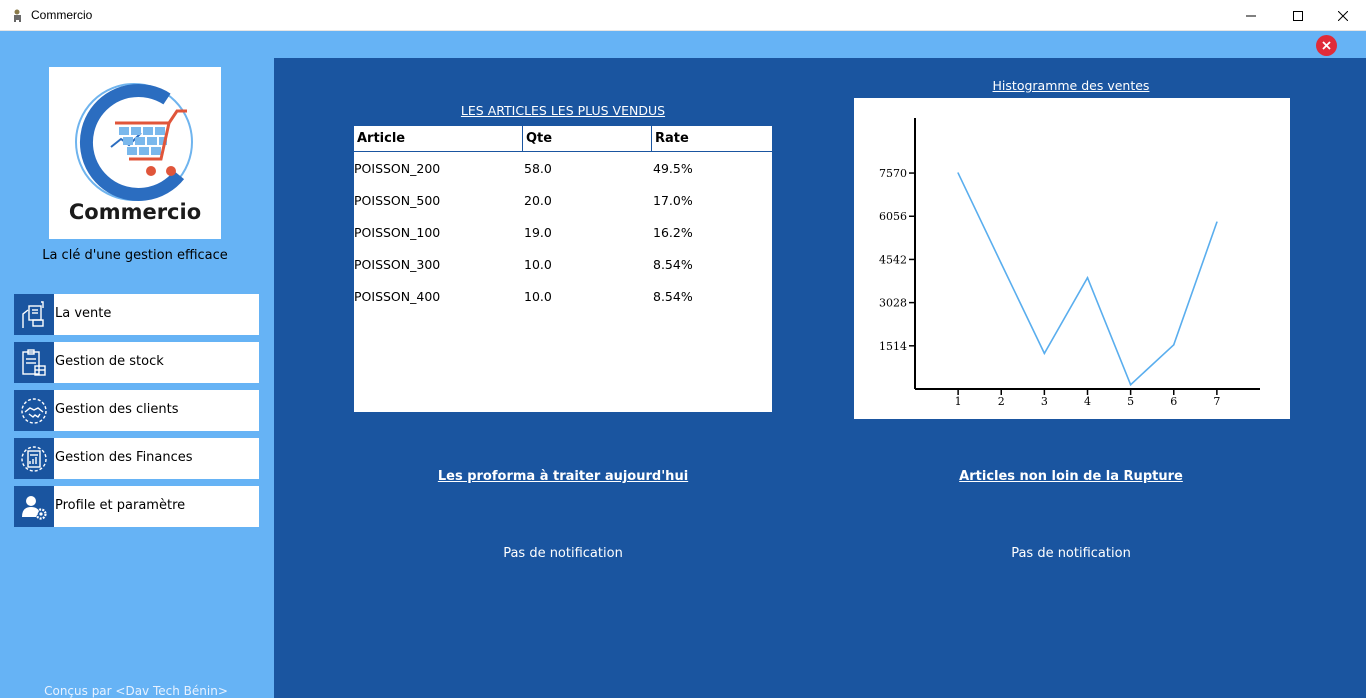 This screenshot has height=698, width=1366. I want to click on rupture-title: Articles non loin de la Rupture, so click(1071, 476).